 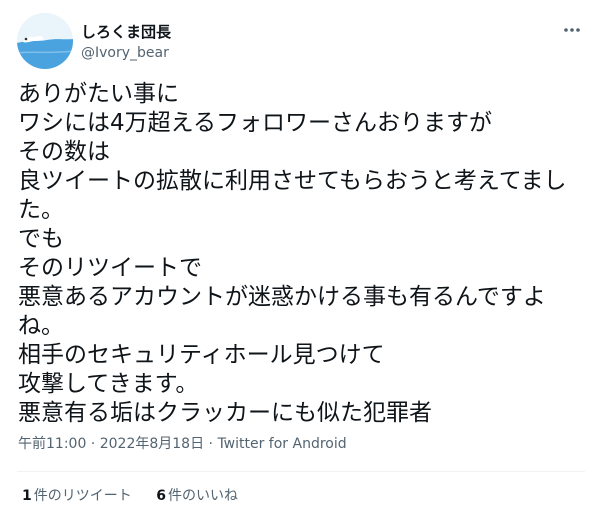 What do you see at coordinates (52, 444) in the screenshot?
I see `tweet-time: 午前11:00` at bounding box center [52, 444].